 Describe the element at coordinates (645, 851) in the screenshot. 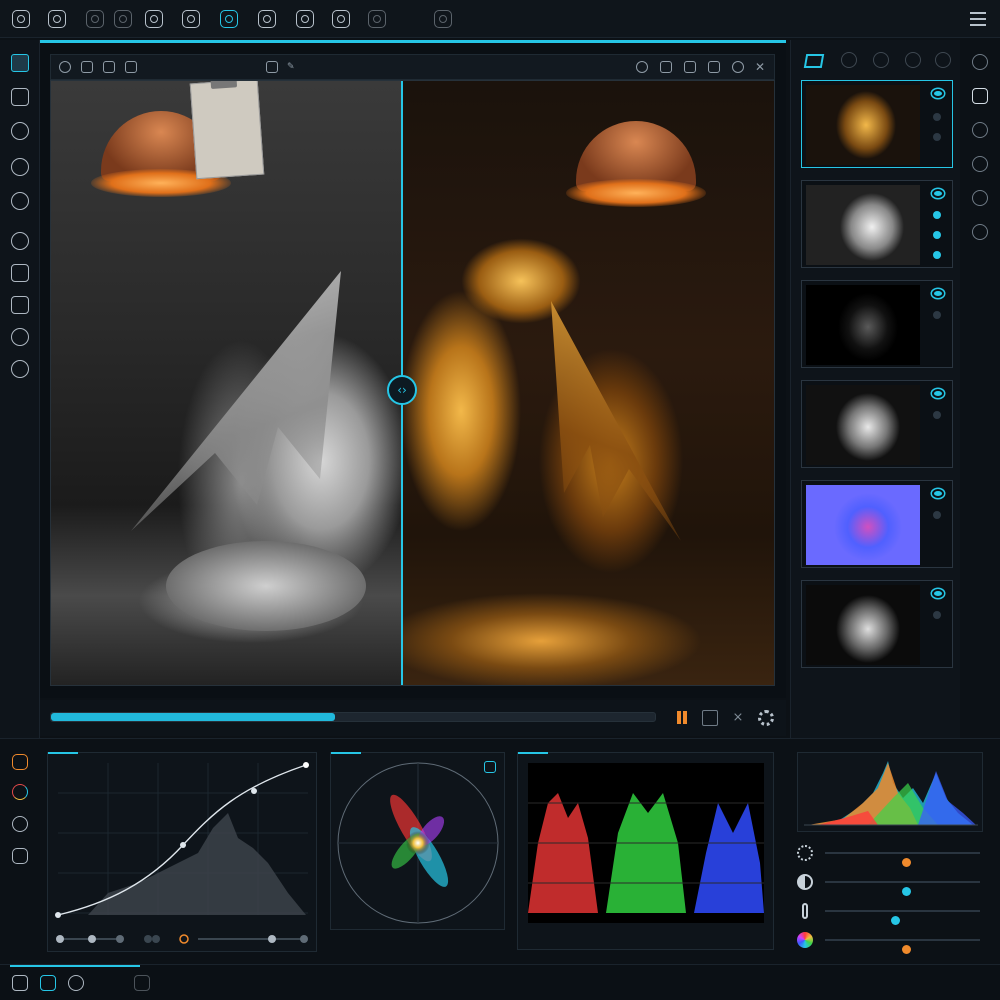

I see `rgb-parade-panel` at that location.